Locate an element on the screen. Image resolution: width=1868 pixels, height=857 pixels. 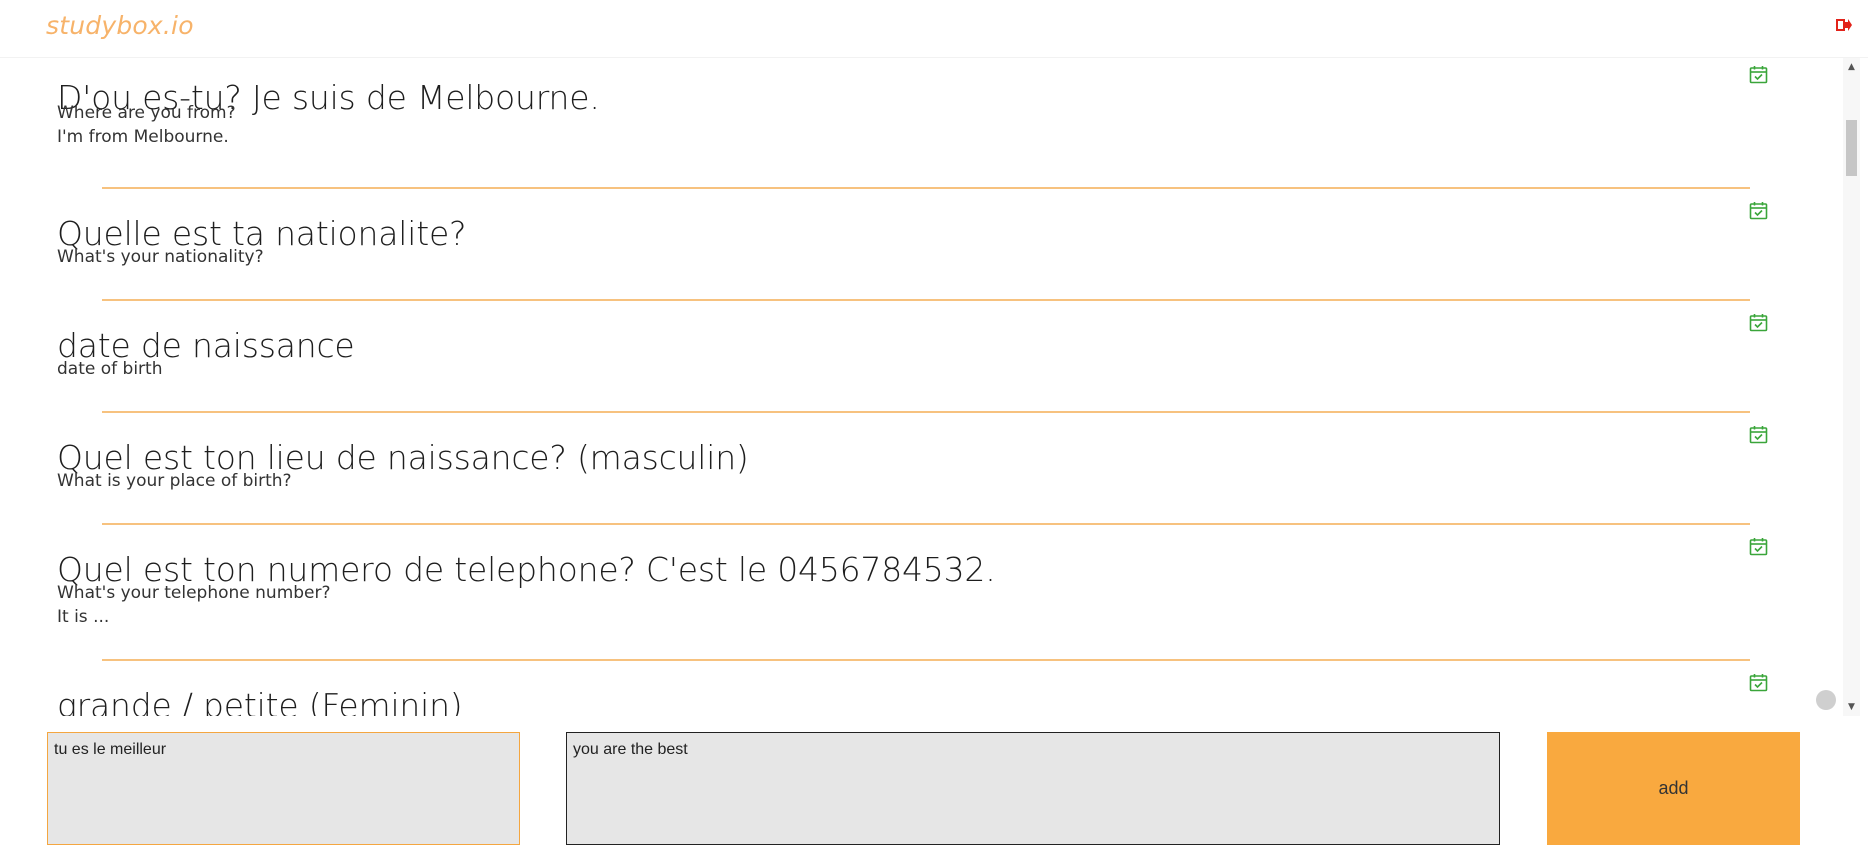
card-back-line: I'm from Melbourne. is located at coordinates (143, 137).